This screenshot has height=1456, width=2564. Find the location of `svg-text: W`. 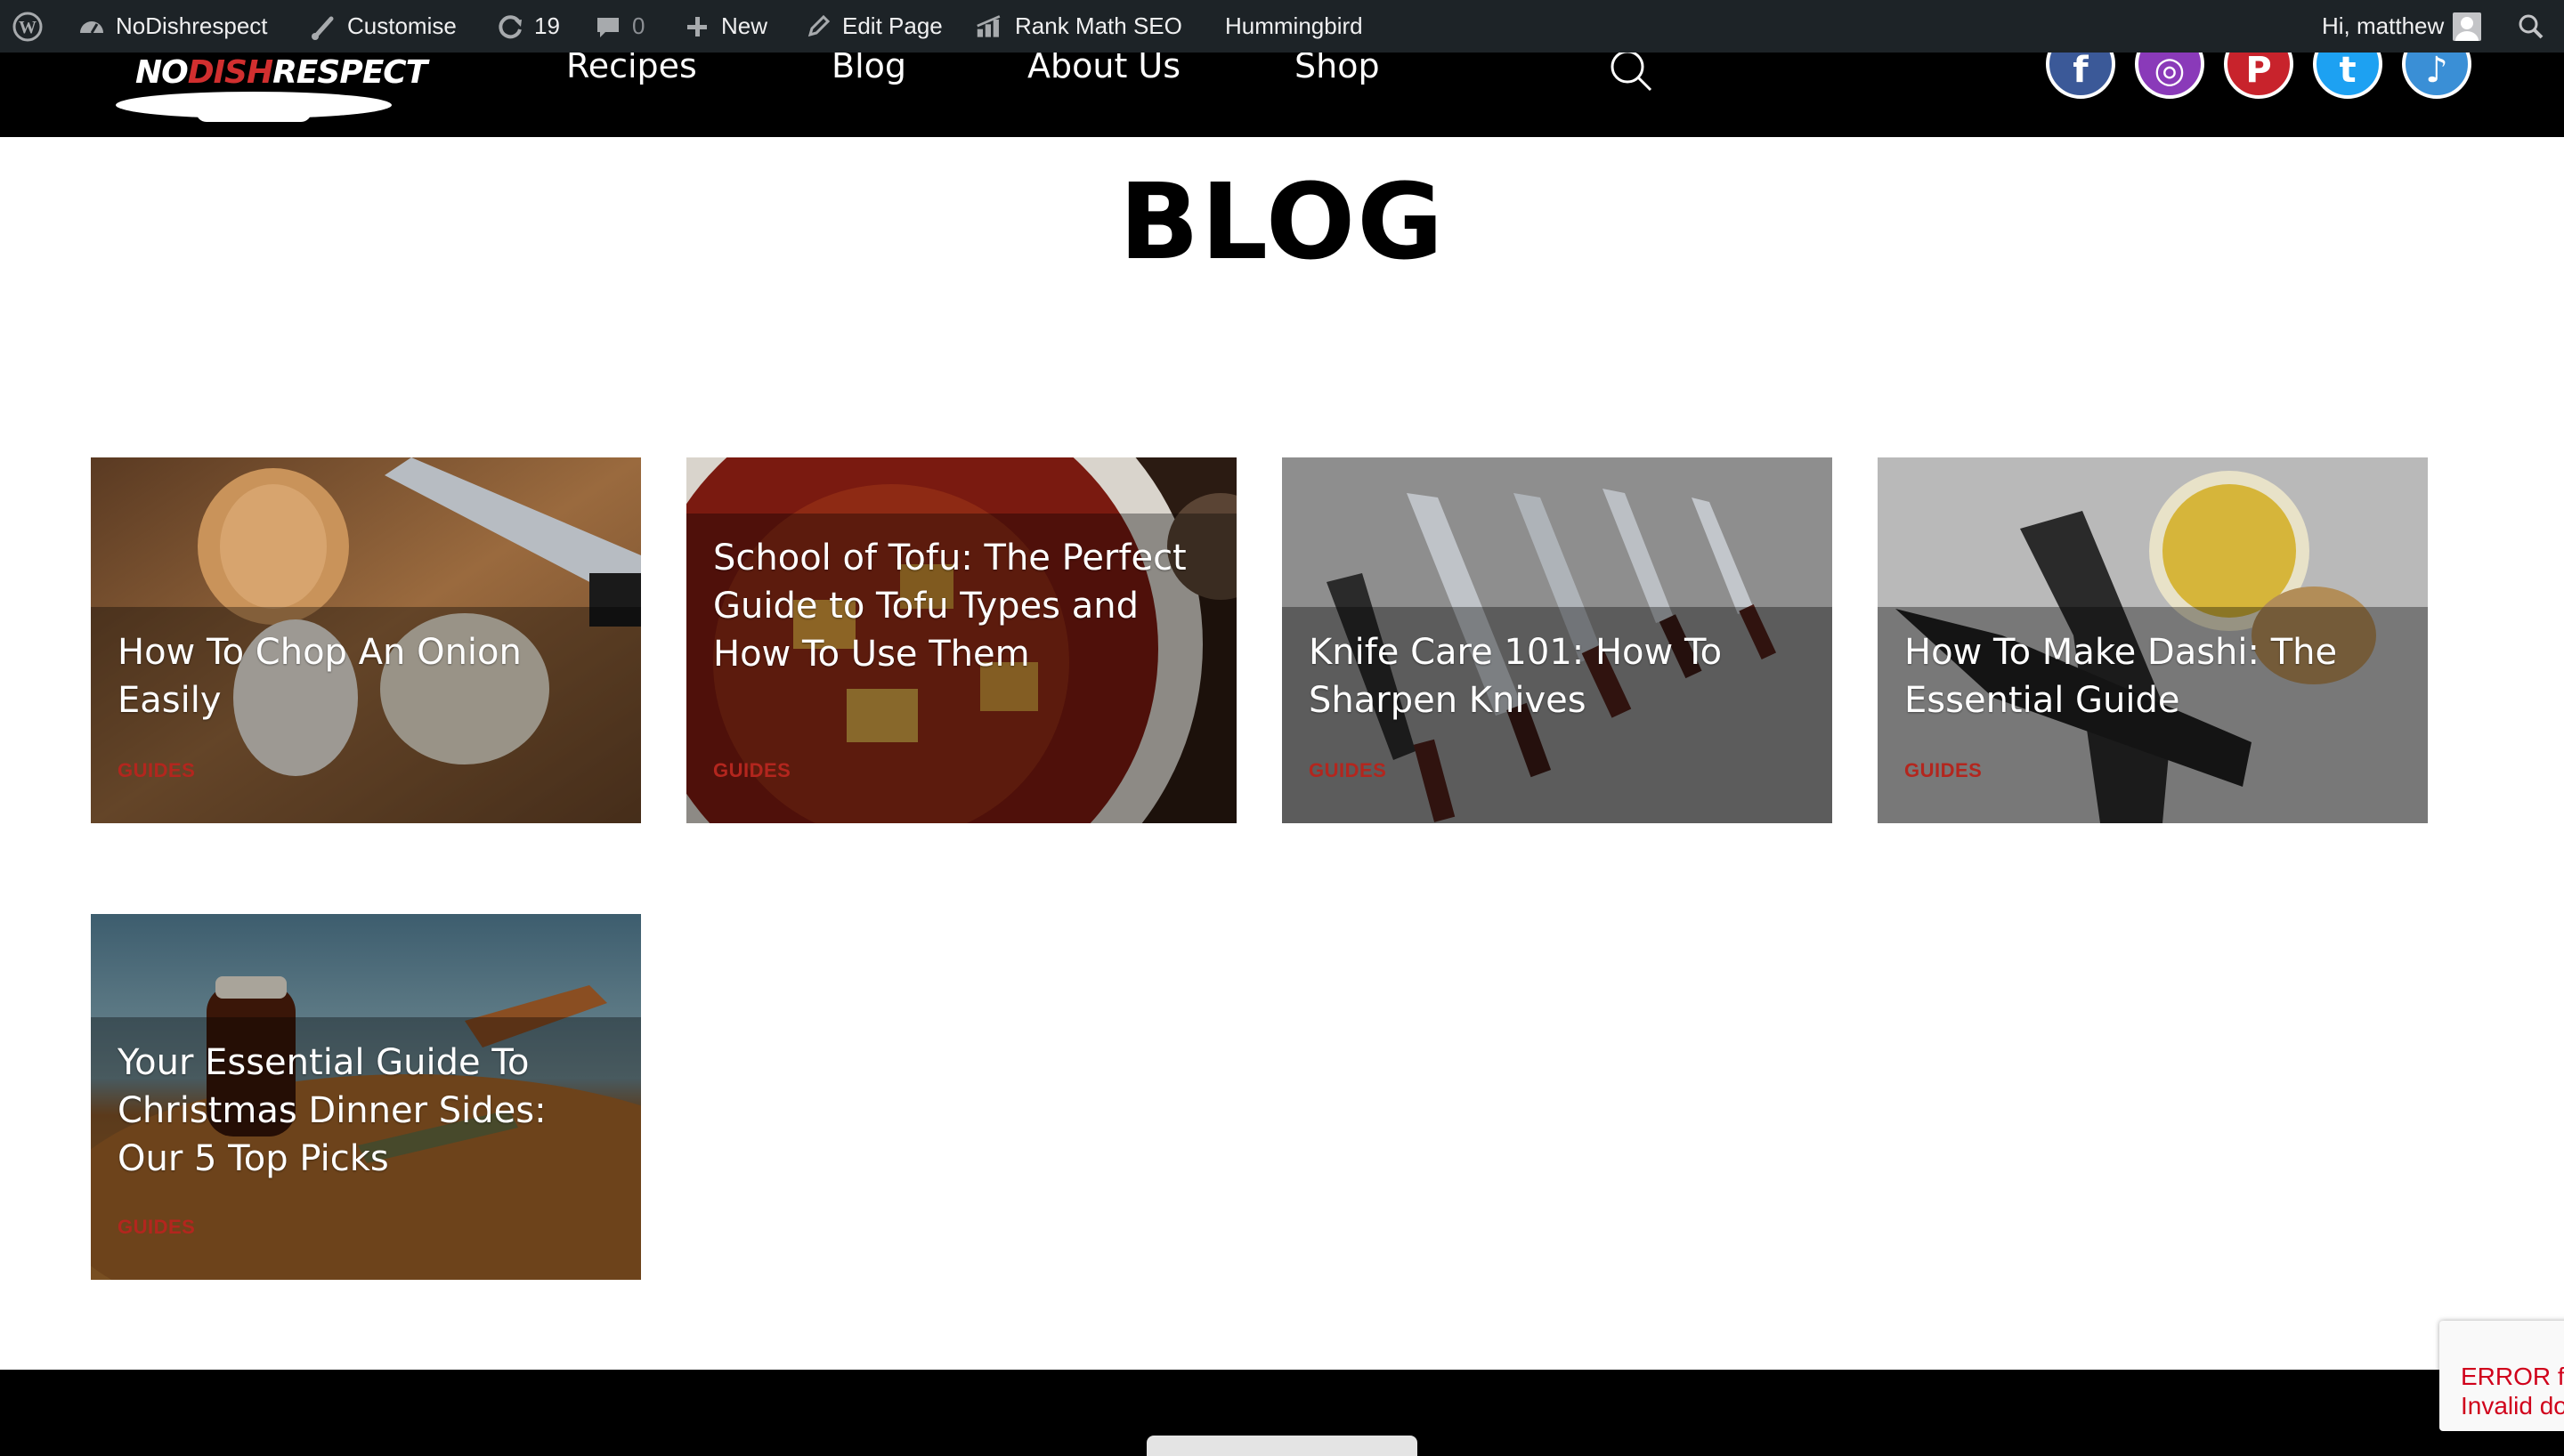

svg-text: W is located at coordinates (28, 27).